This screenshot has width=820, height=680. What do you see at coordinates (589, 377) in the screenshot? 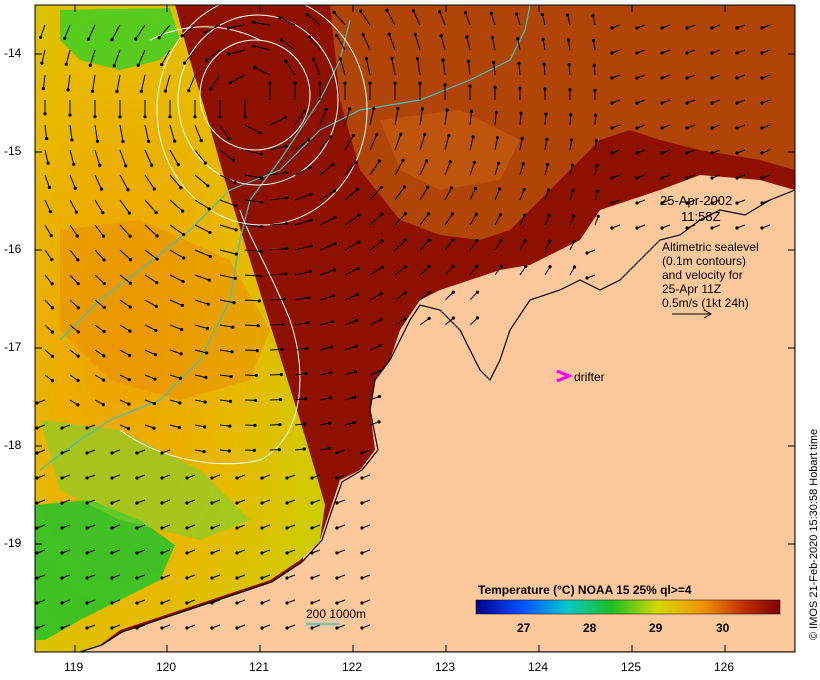
I see `drifter-label: drifter` at bounding box center [589, 377].